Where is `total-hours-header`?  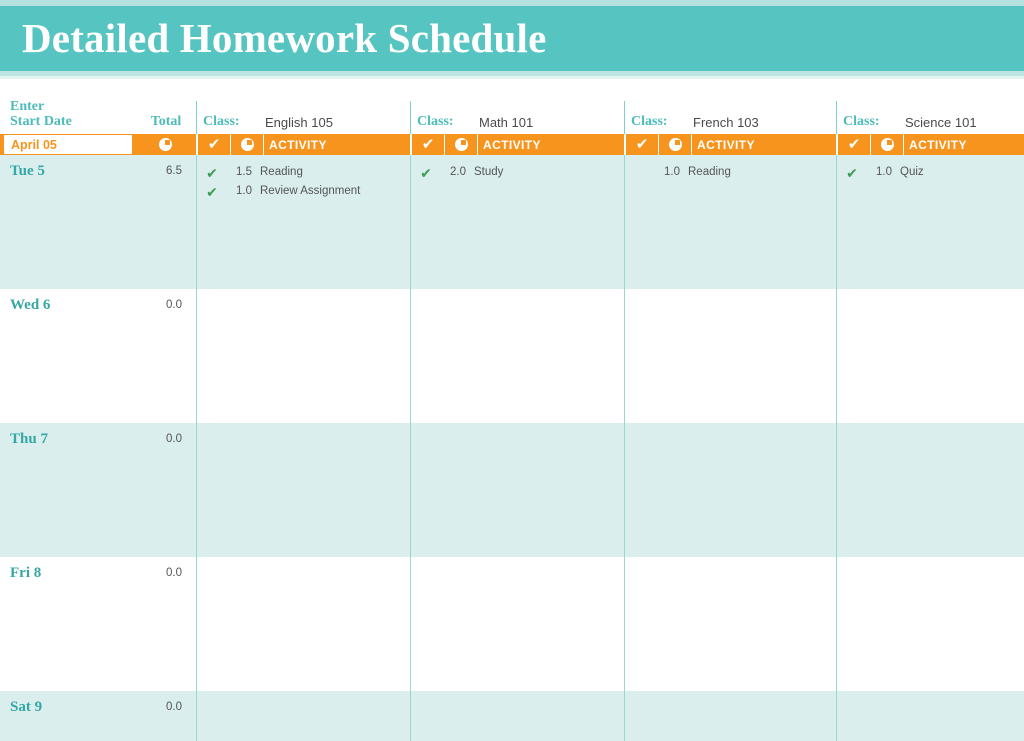 total-hours-header is located at coordinates (165, 144).